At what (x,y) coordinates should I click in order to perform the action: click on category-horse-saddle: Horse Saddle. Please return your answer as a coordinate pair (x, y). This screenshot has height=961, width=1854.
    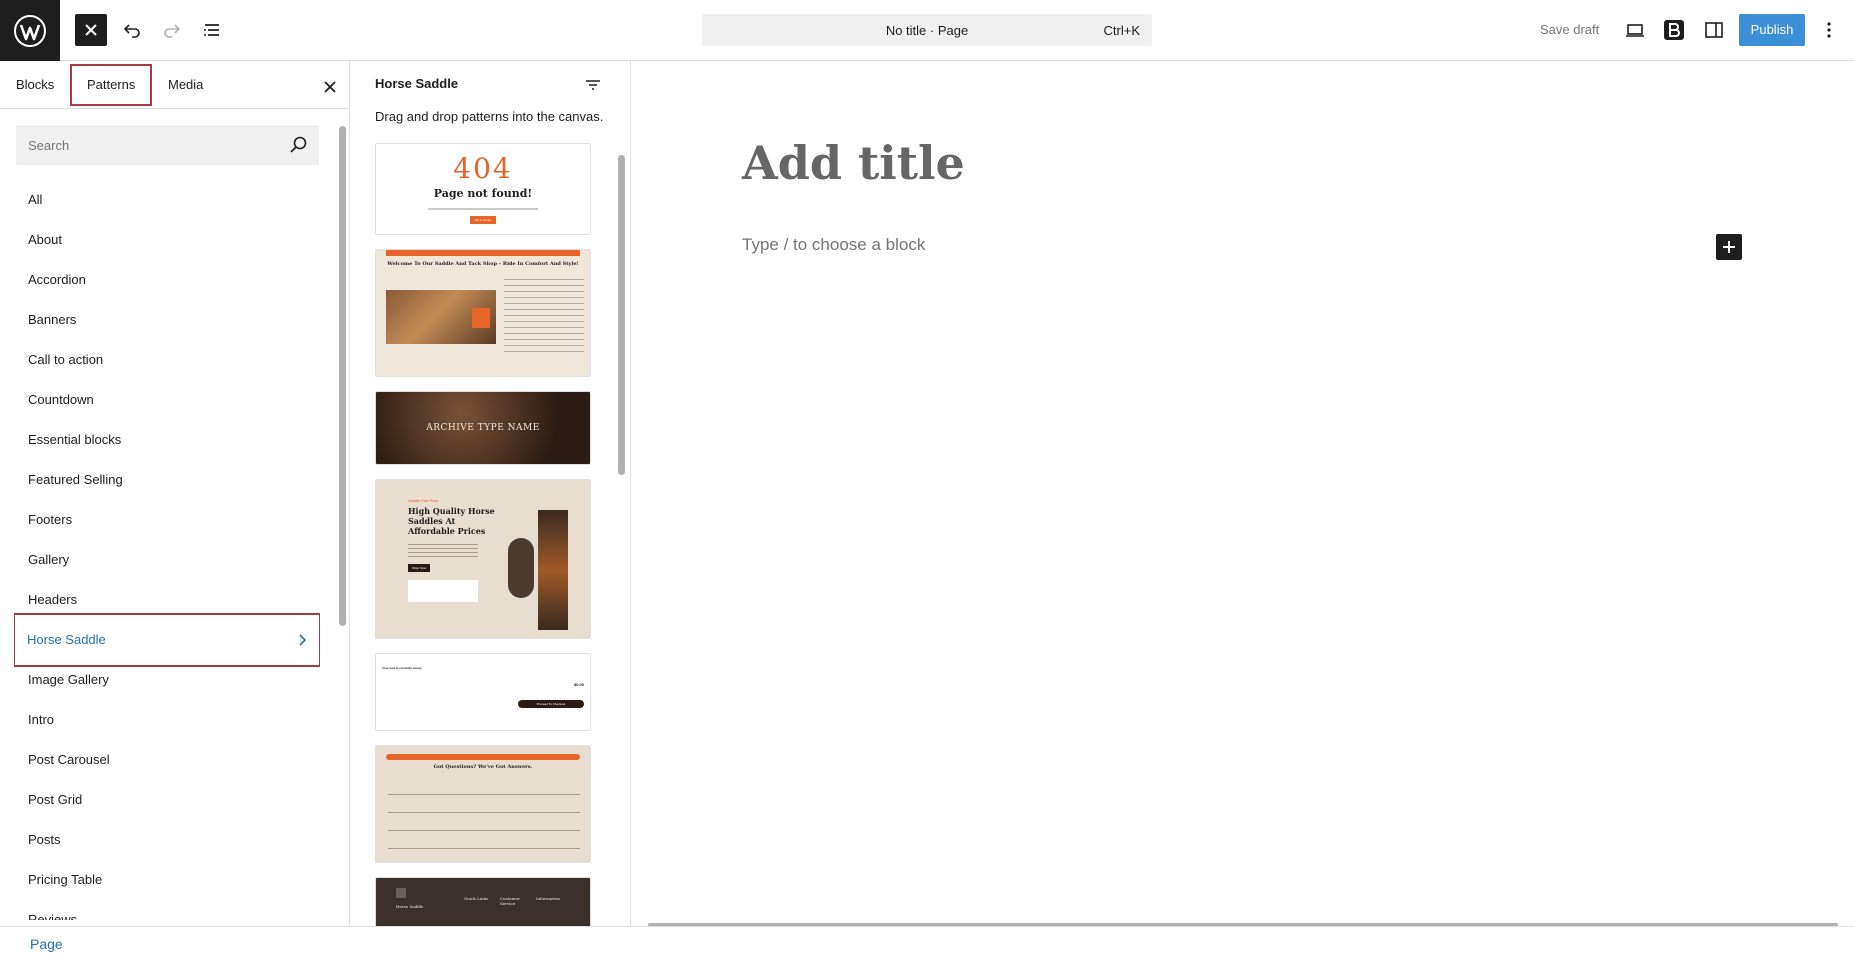
    Looking at the image, I should click on (167, 640).